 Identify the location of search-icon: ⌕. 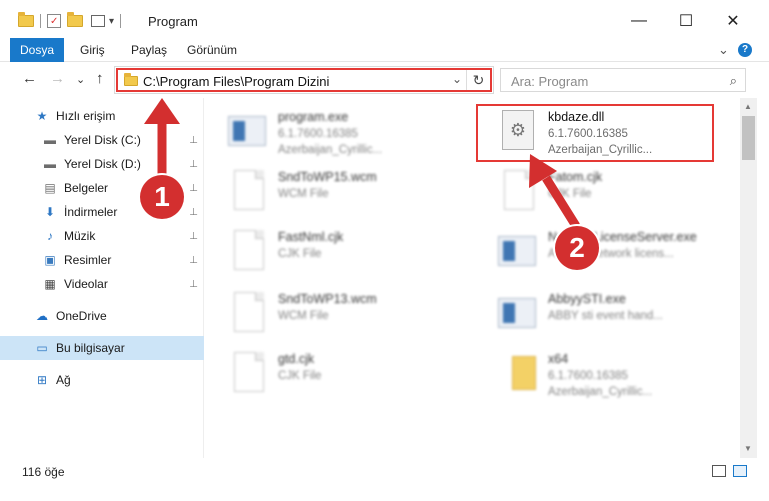
(733, 81).